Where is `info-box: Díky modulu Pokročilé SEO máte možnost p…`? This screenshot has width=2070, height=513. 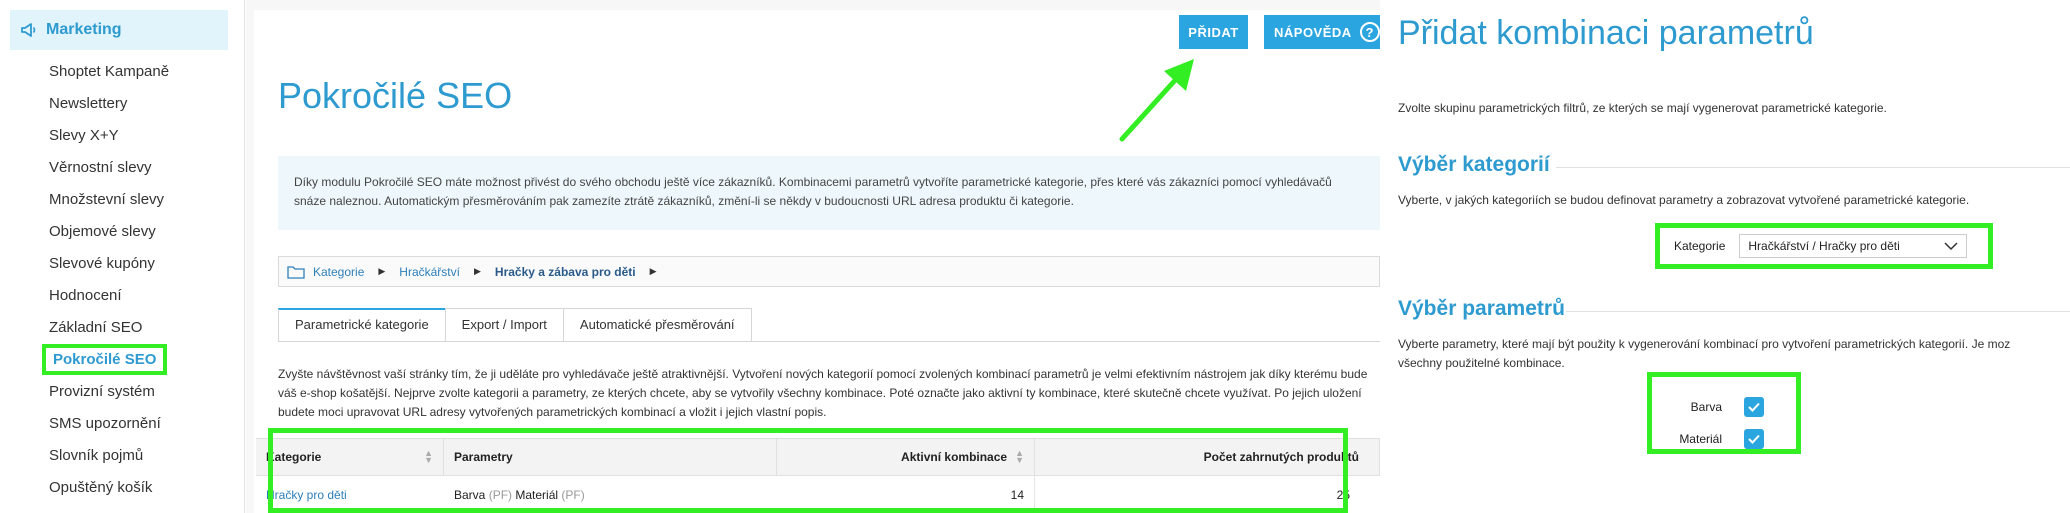 info-box: Díky modulu Pokročilé SEO máte možnost p… is located at coordinates (829, 193).